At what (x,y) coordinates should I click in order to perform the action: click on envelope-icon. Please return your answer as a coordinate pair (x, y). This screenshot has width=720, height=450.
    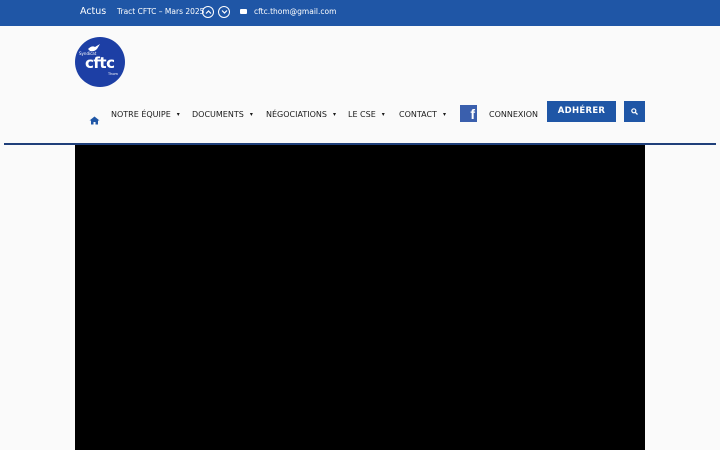
    Looking at the image, I should click on (243, 11).